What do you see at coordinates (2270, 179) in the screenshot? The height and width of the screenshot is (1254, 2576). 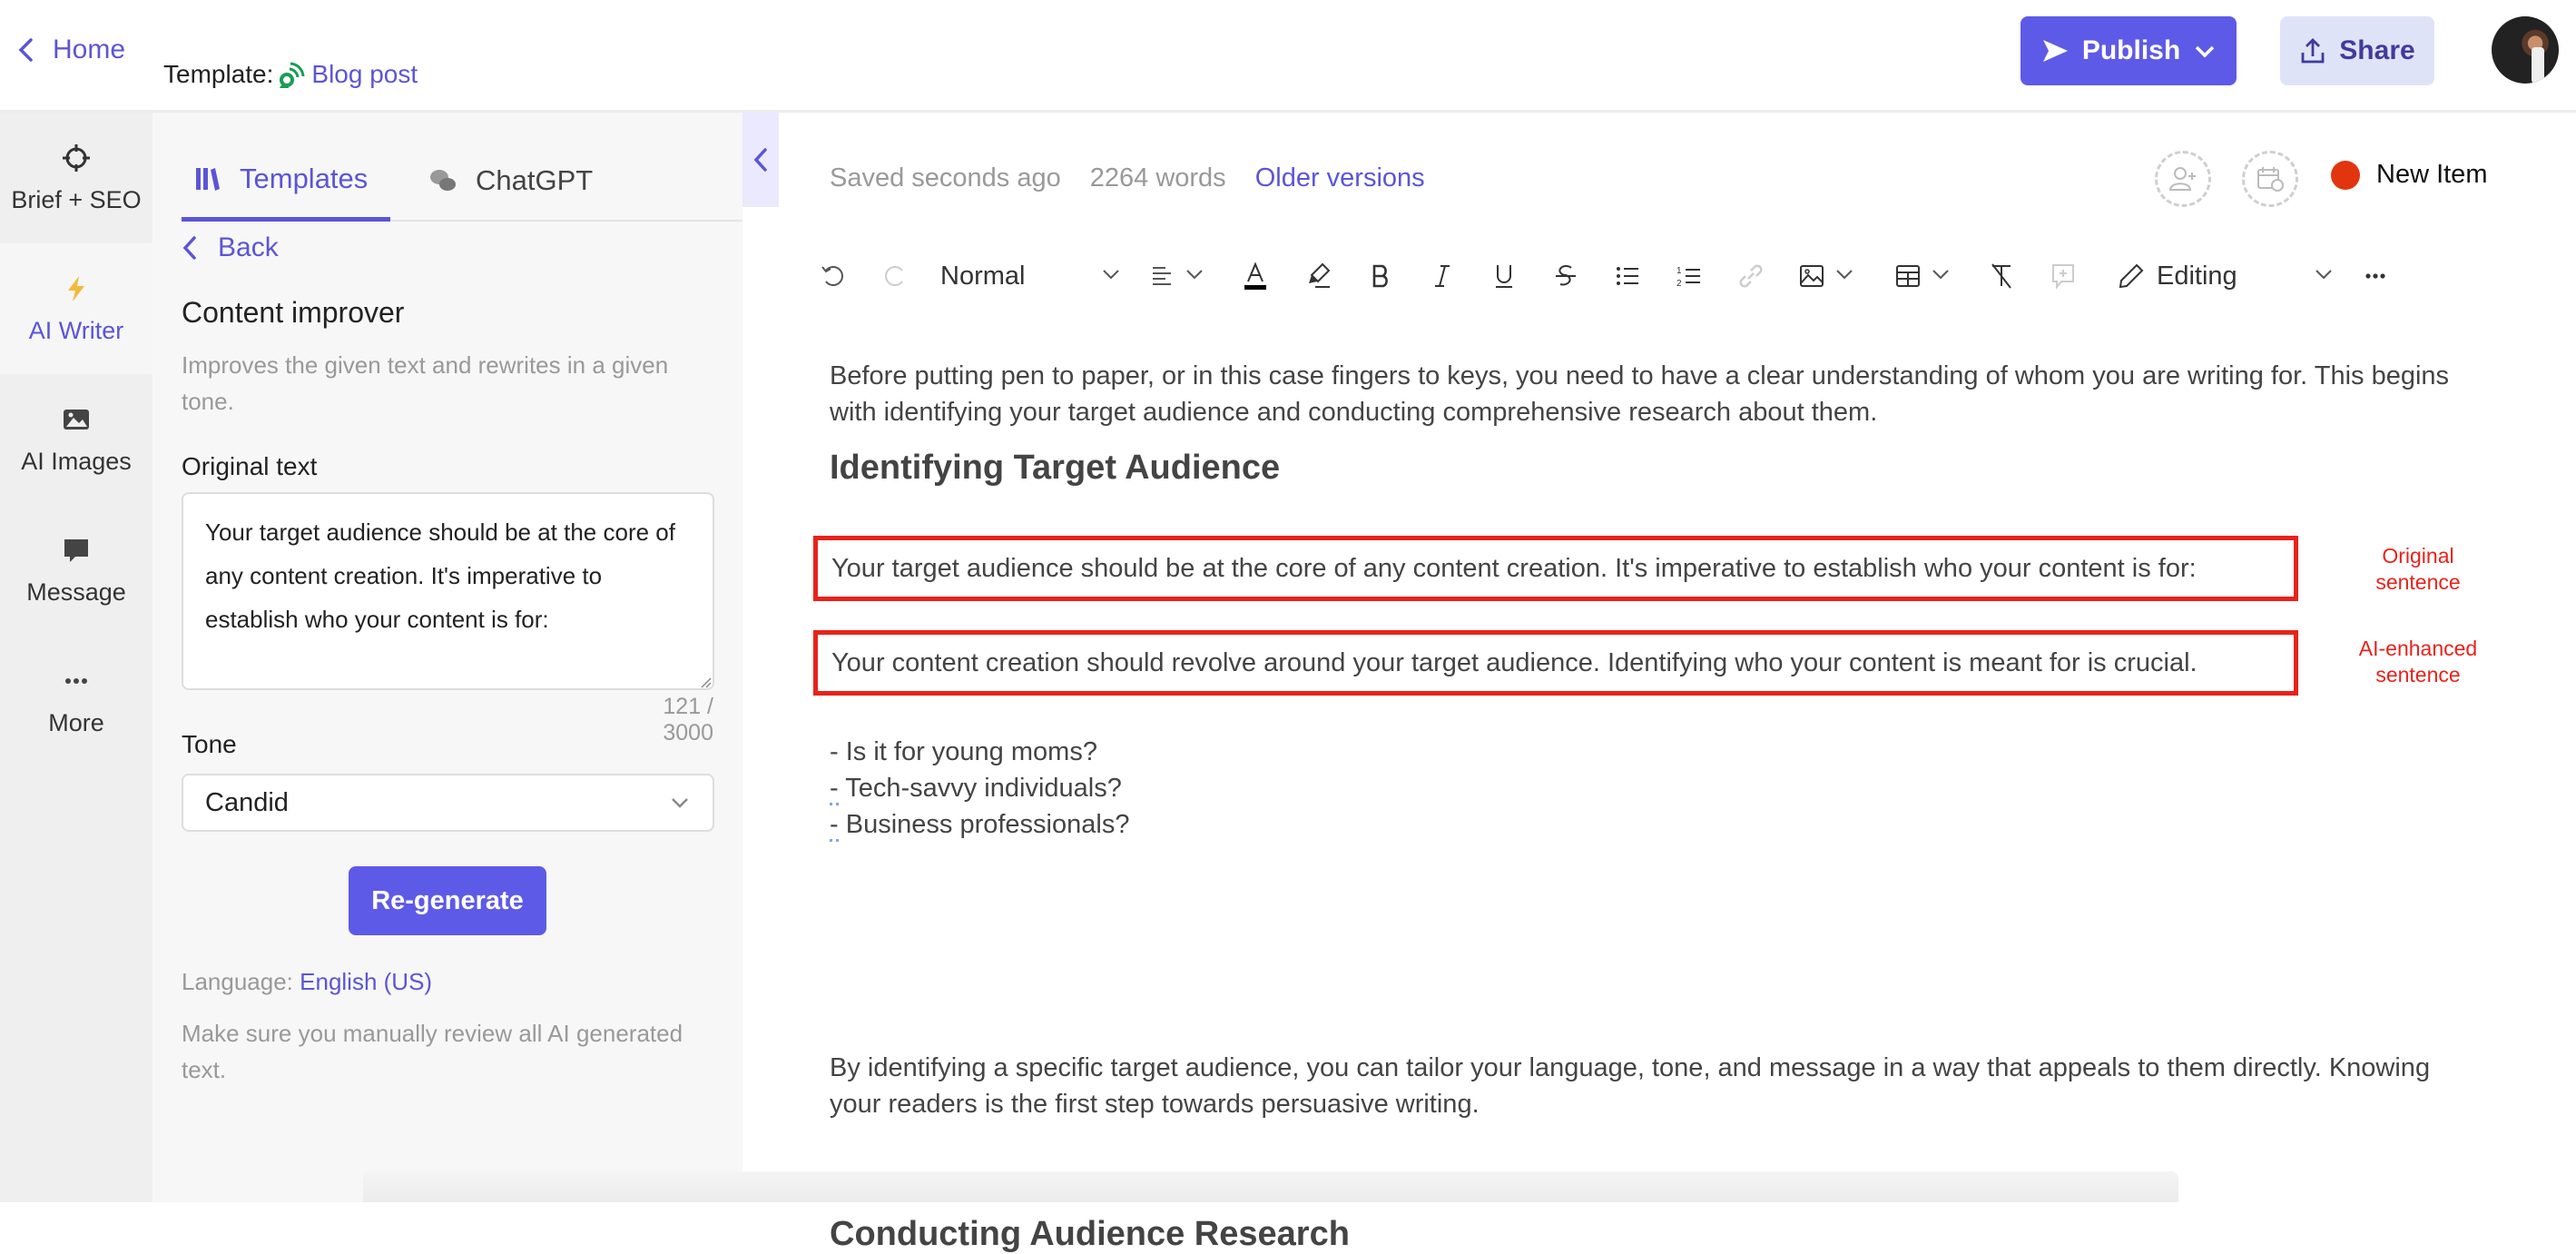 I see `set-due-date-button` at bounding box center [2270, 179].